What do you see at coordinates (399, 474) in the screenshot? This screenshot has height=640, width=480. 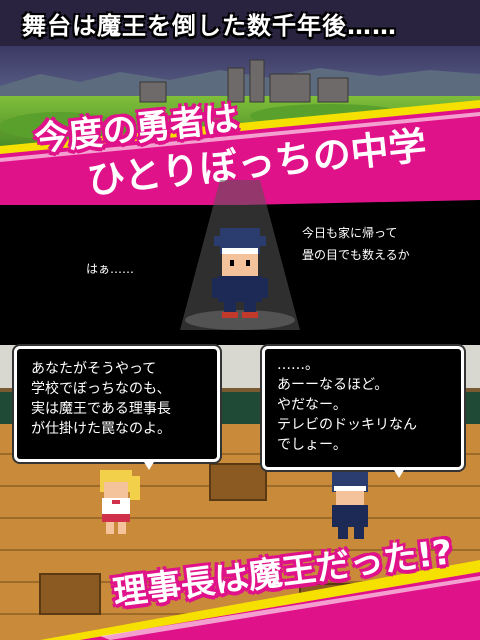 I see `dialog-right-caret-icon` at bounding box center [399, 474].